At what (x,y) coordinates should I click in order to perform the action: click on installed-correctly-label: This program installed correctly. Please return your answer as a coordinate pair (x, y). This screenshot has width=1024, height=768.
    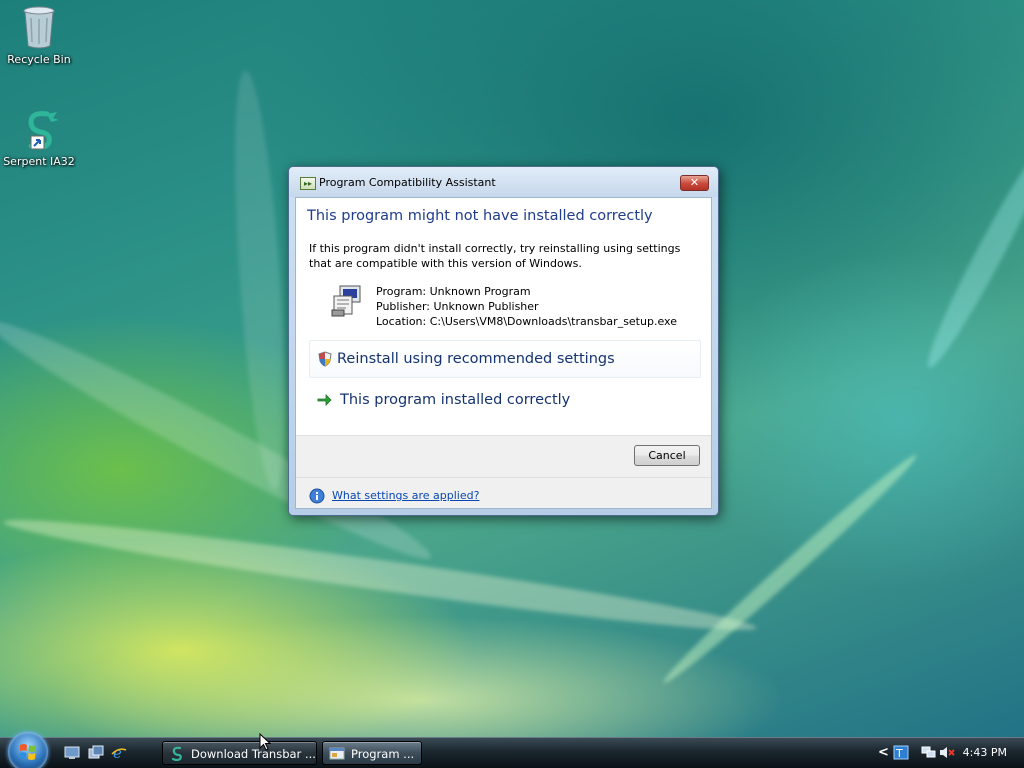
    Looking at the image, I should click on (455, 400).